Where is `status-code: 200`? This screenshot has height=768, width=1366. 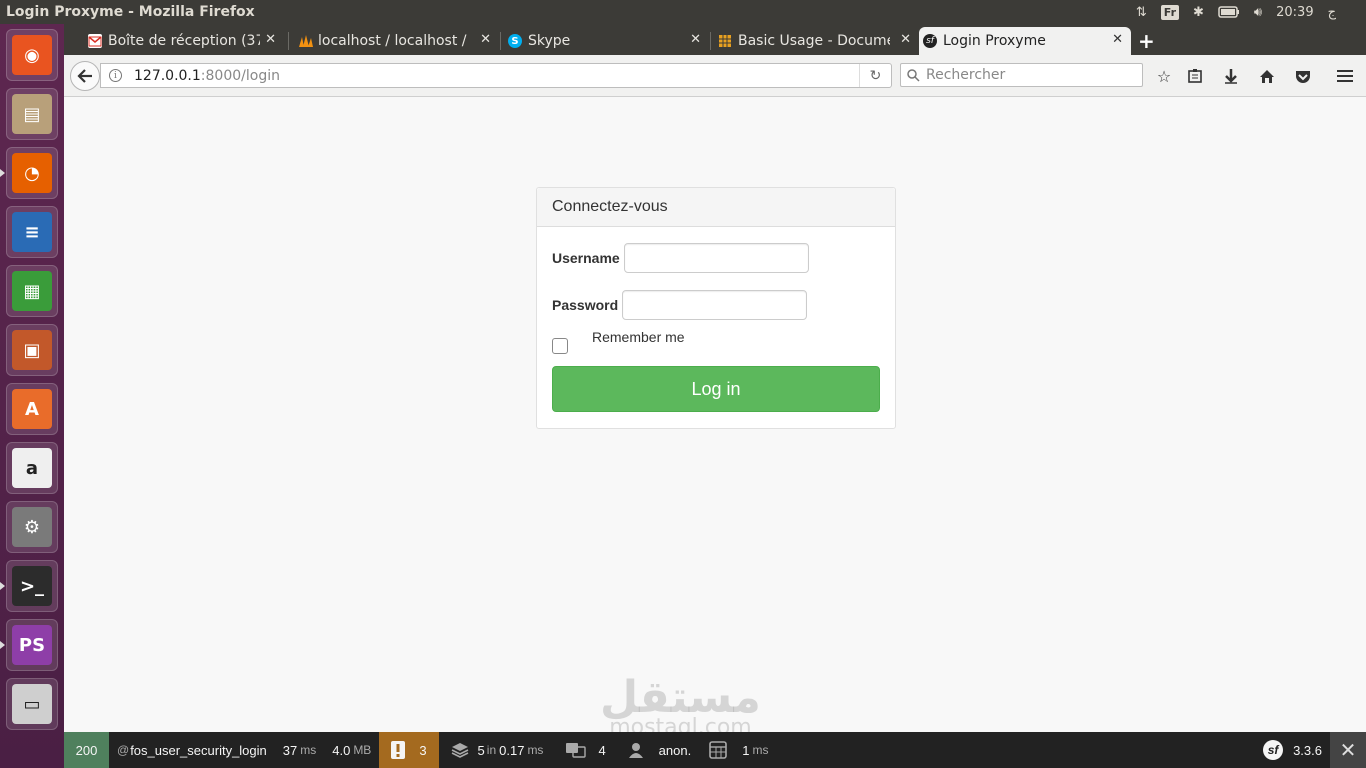 status-code: 200 is located at coordinates (86, 750).